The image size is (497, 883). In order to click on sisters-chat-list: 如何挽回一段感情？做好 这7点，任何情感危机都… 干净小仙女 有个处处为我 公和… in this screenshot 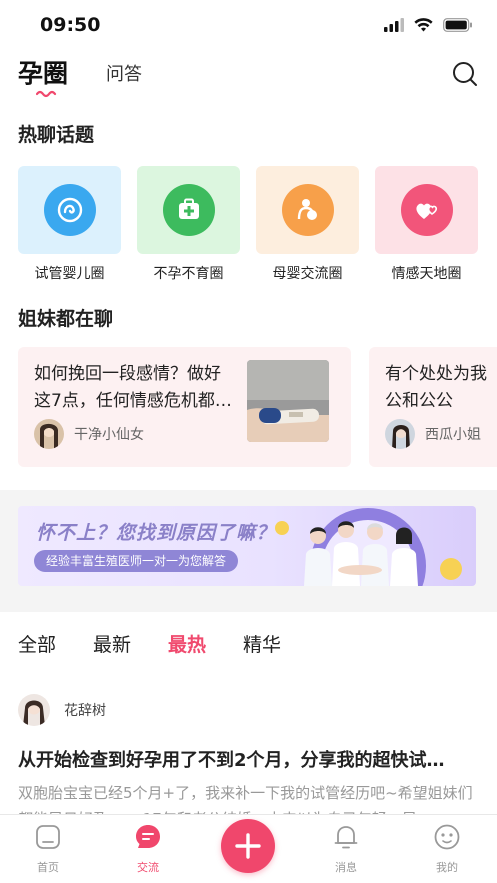, I will do `click(257, 408)`.